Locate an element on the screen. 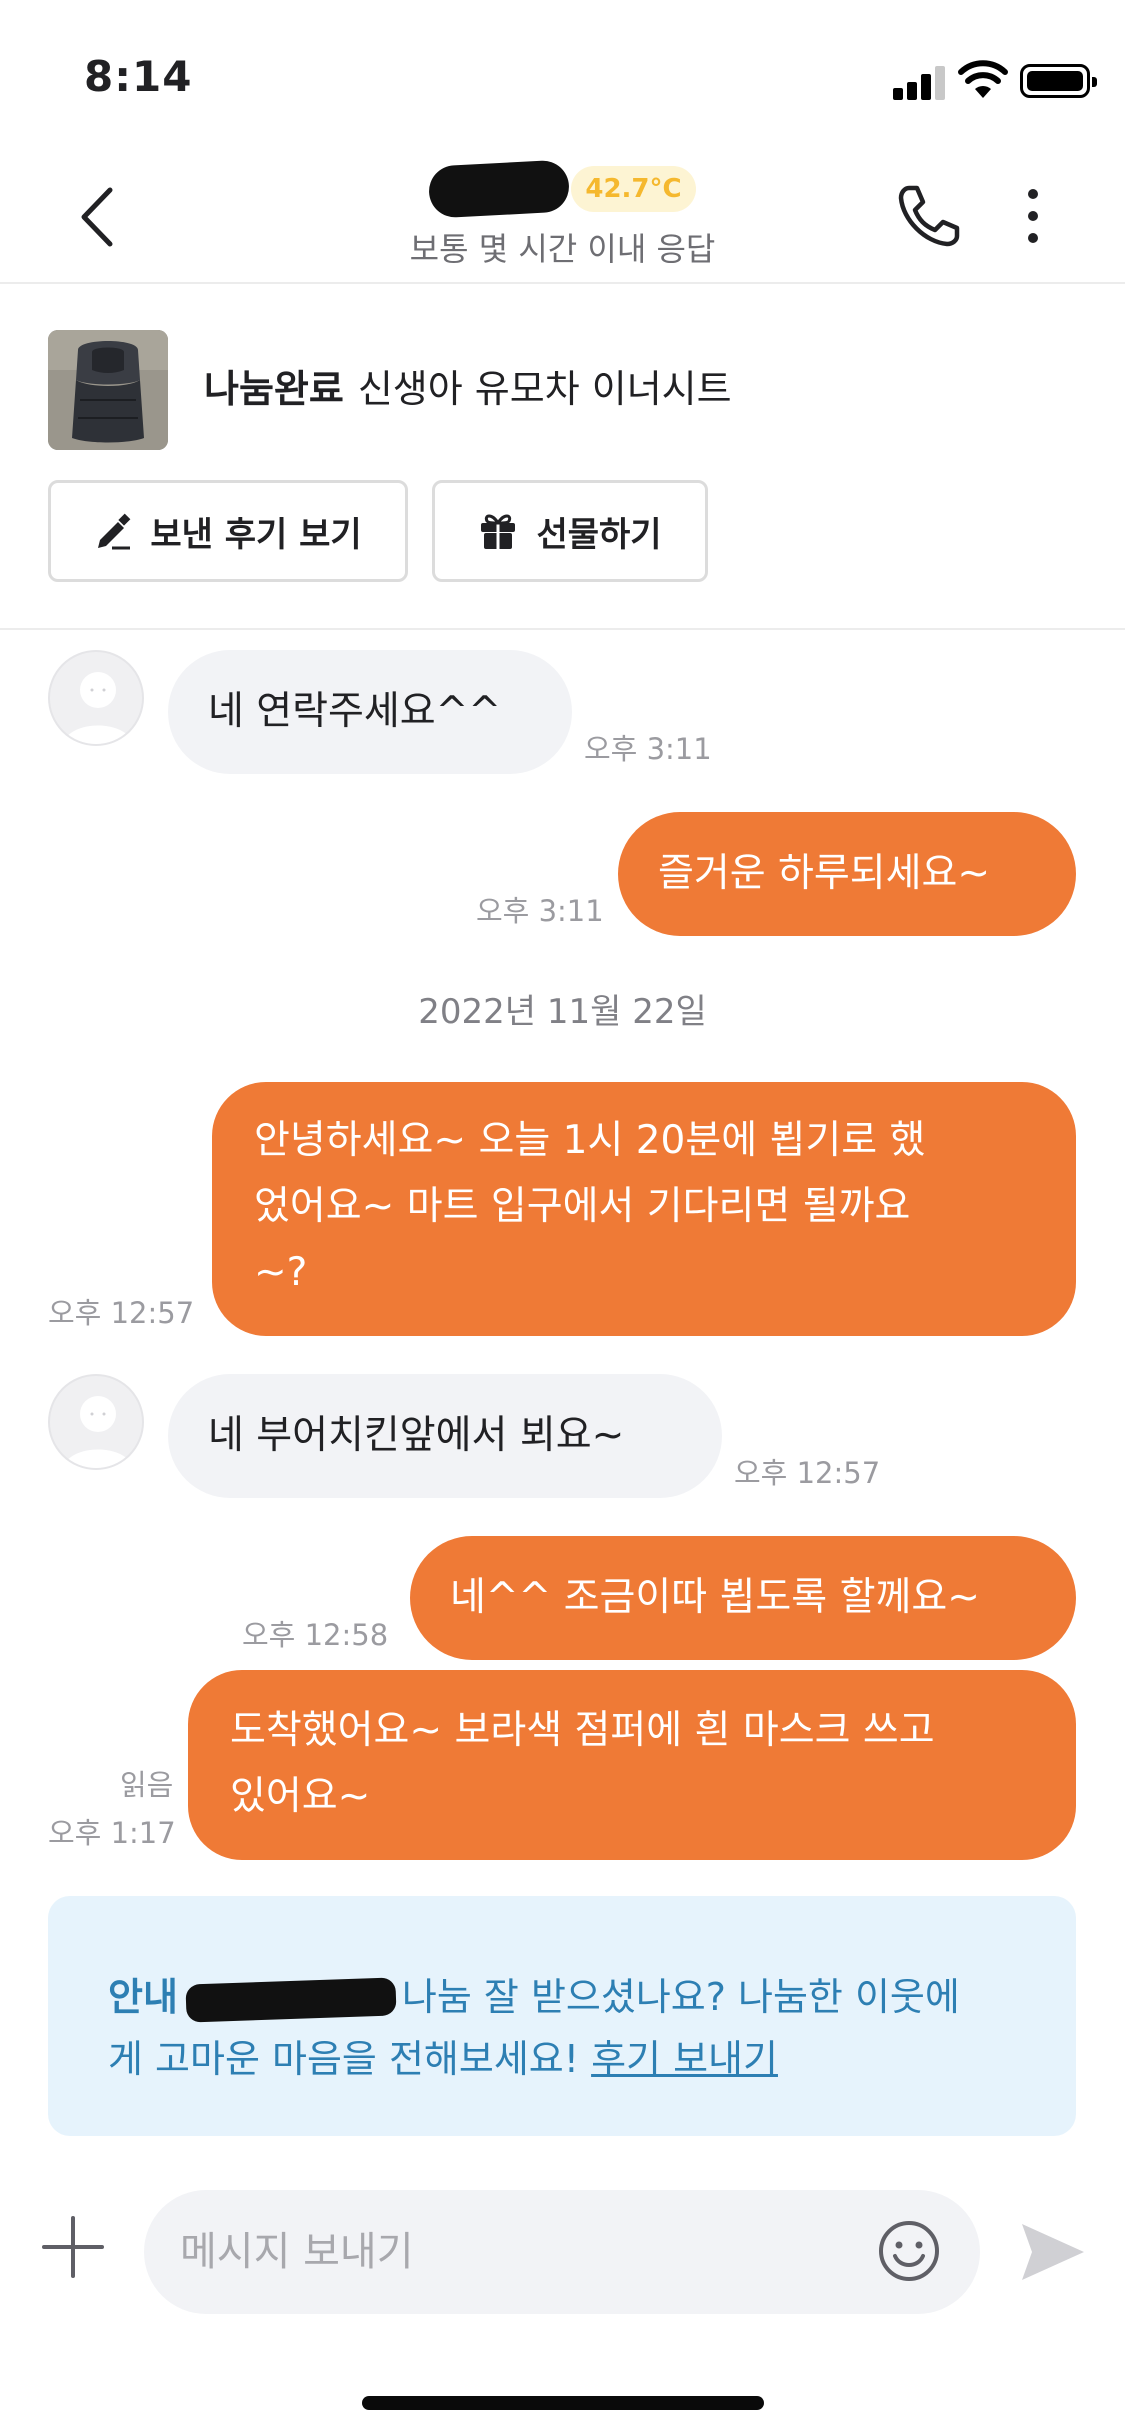  product-name: 신생아 유모차 이너시트 is located at coordinates (544, 389).